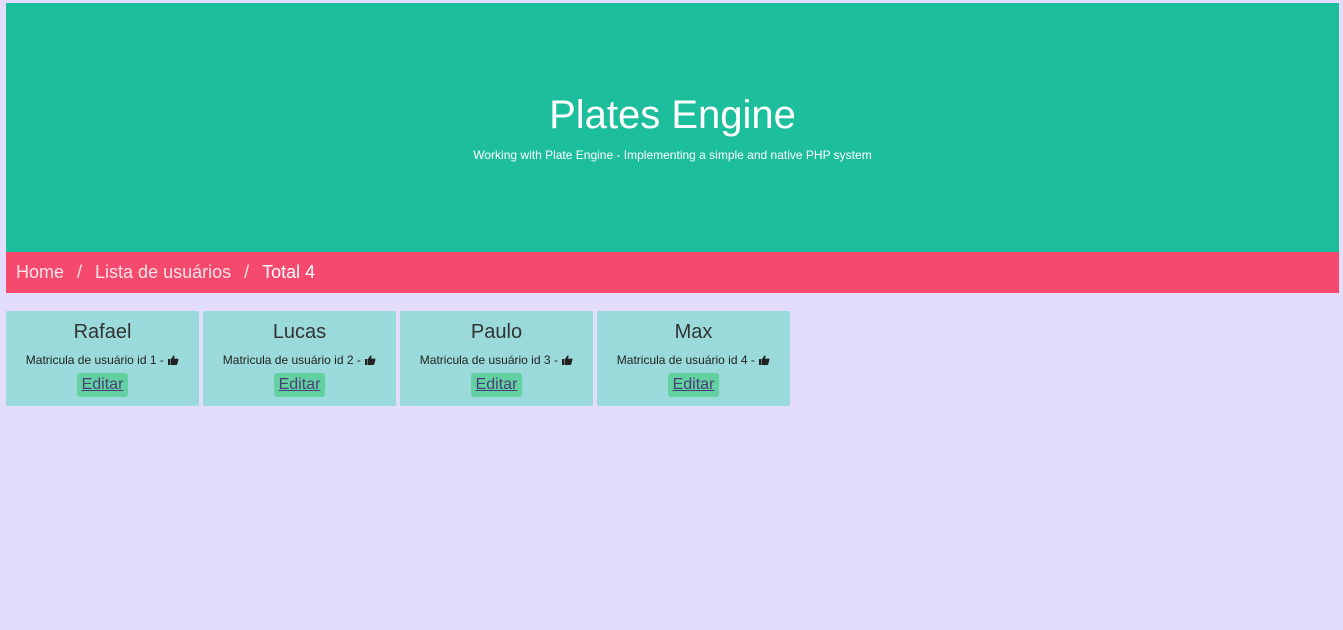 The height and width of the screenshot is (630, 1343). I want to click on user-registration-line: Matricula de usuário id 1 -, so click(102, 360).